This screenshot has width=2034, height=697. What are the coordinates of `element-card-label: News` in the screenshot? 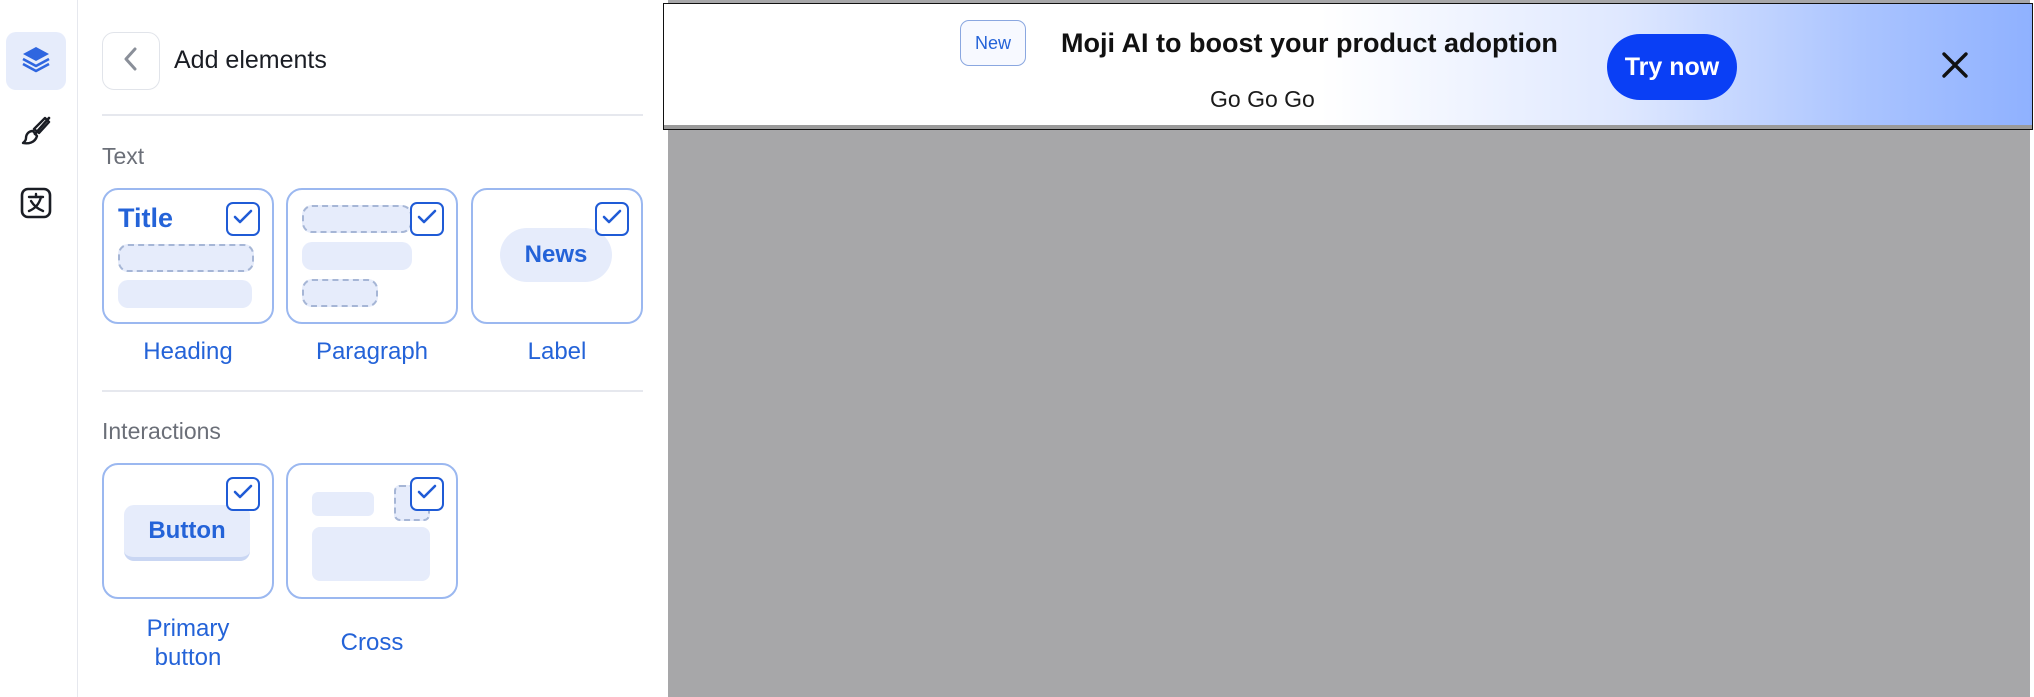 It's located at (557, 256).